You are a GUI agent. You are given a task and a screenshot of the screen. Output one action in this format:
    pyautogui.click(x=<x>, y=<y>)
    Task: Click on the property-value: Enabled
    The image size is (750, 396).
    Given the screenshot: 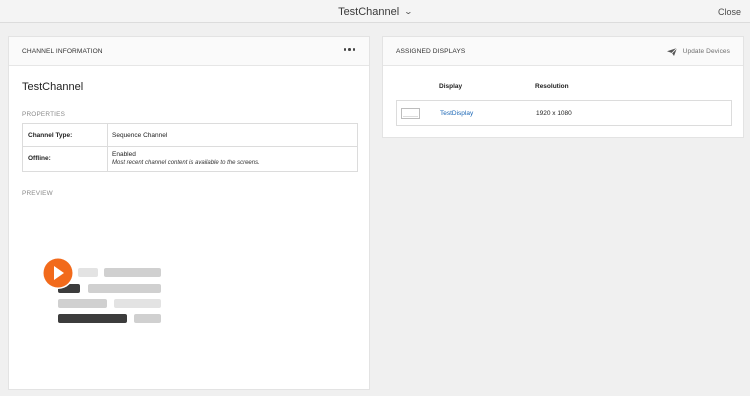 What is the action you would take?
    pyautogui.click(x=124, y=154)
    